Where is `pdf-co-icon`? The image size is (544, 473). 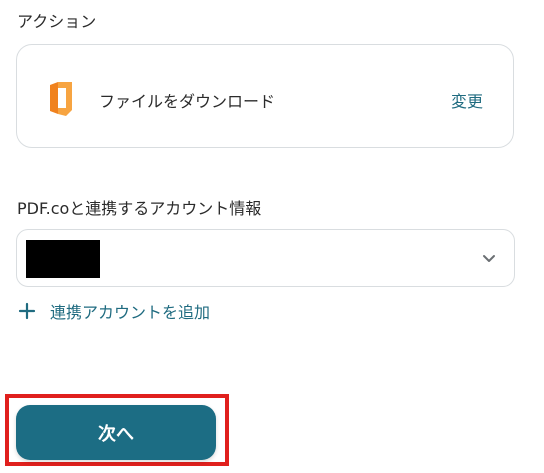
pdf-co-icon is located at coordinates (61, 99).